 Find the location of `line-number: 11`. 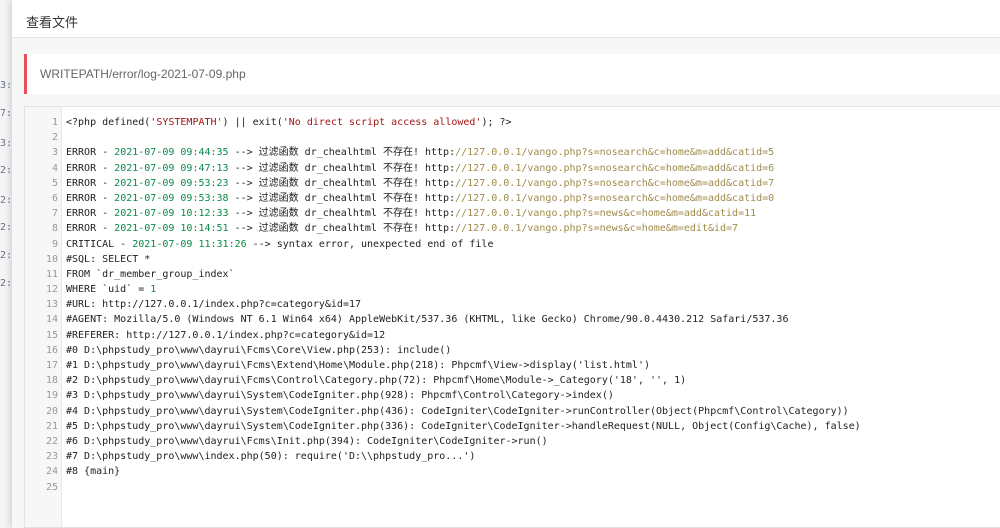

line-number: 11 is located at coordinates (51, 274).